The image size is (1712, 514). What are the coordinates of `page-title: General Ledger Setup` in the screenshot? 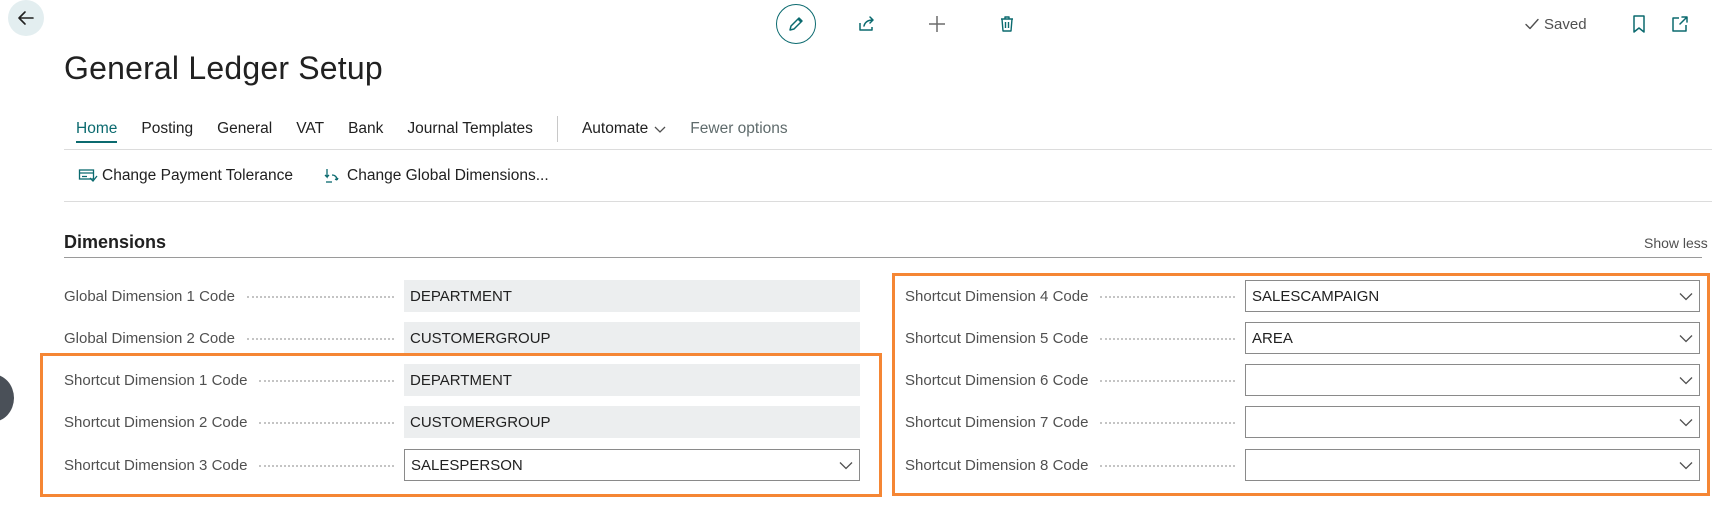 It's located at (223, 68).